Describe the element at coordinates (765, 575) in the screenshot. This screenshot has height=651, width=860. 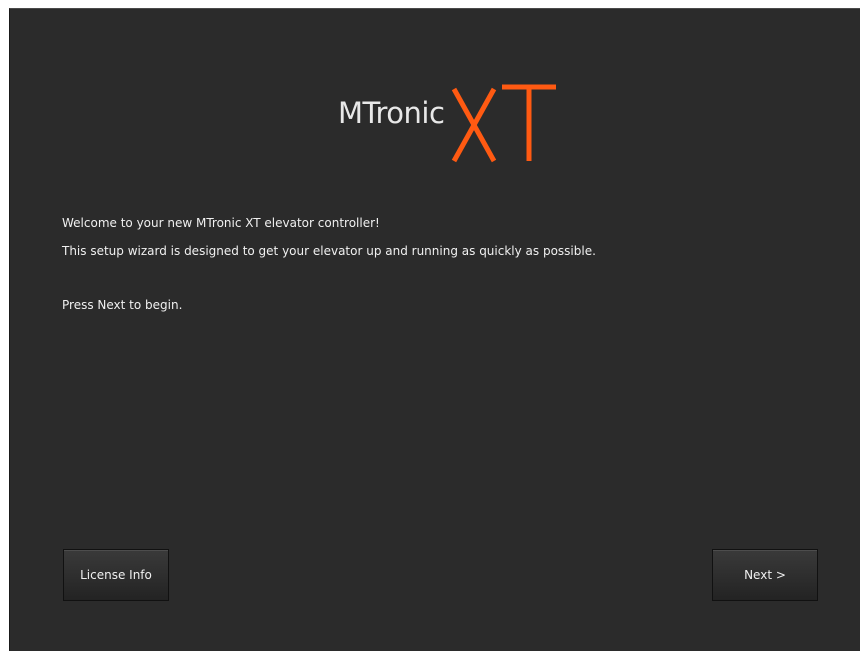
I see `next-button: Next >` at that location.